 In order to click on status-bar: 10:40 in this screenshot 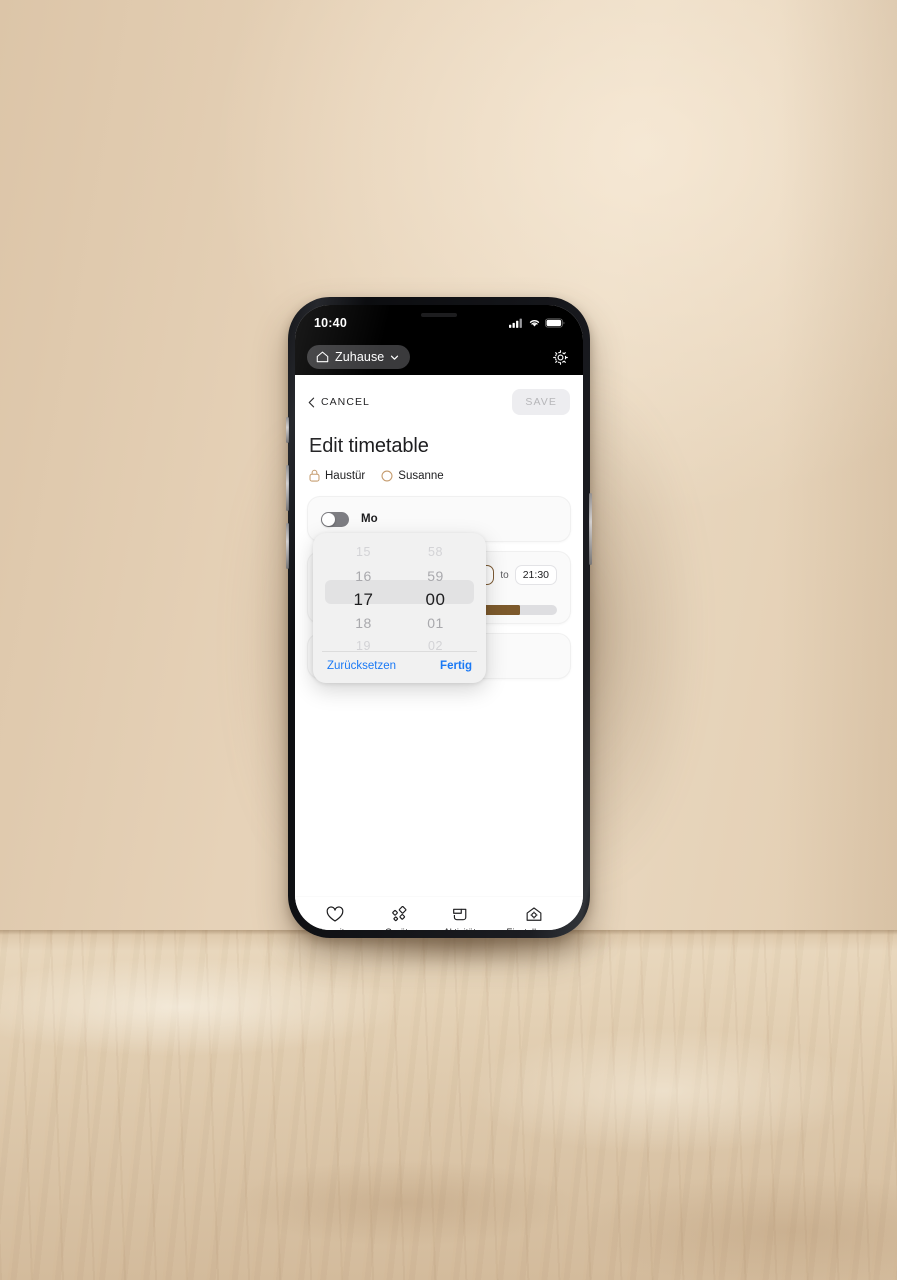, I will do `click(439, 322)`.